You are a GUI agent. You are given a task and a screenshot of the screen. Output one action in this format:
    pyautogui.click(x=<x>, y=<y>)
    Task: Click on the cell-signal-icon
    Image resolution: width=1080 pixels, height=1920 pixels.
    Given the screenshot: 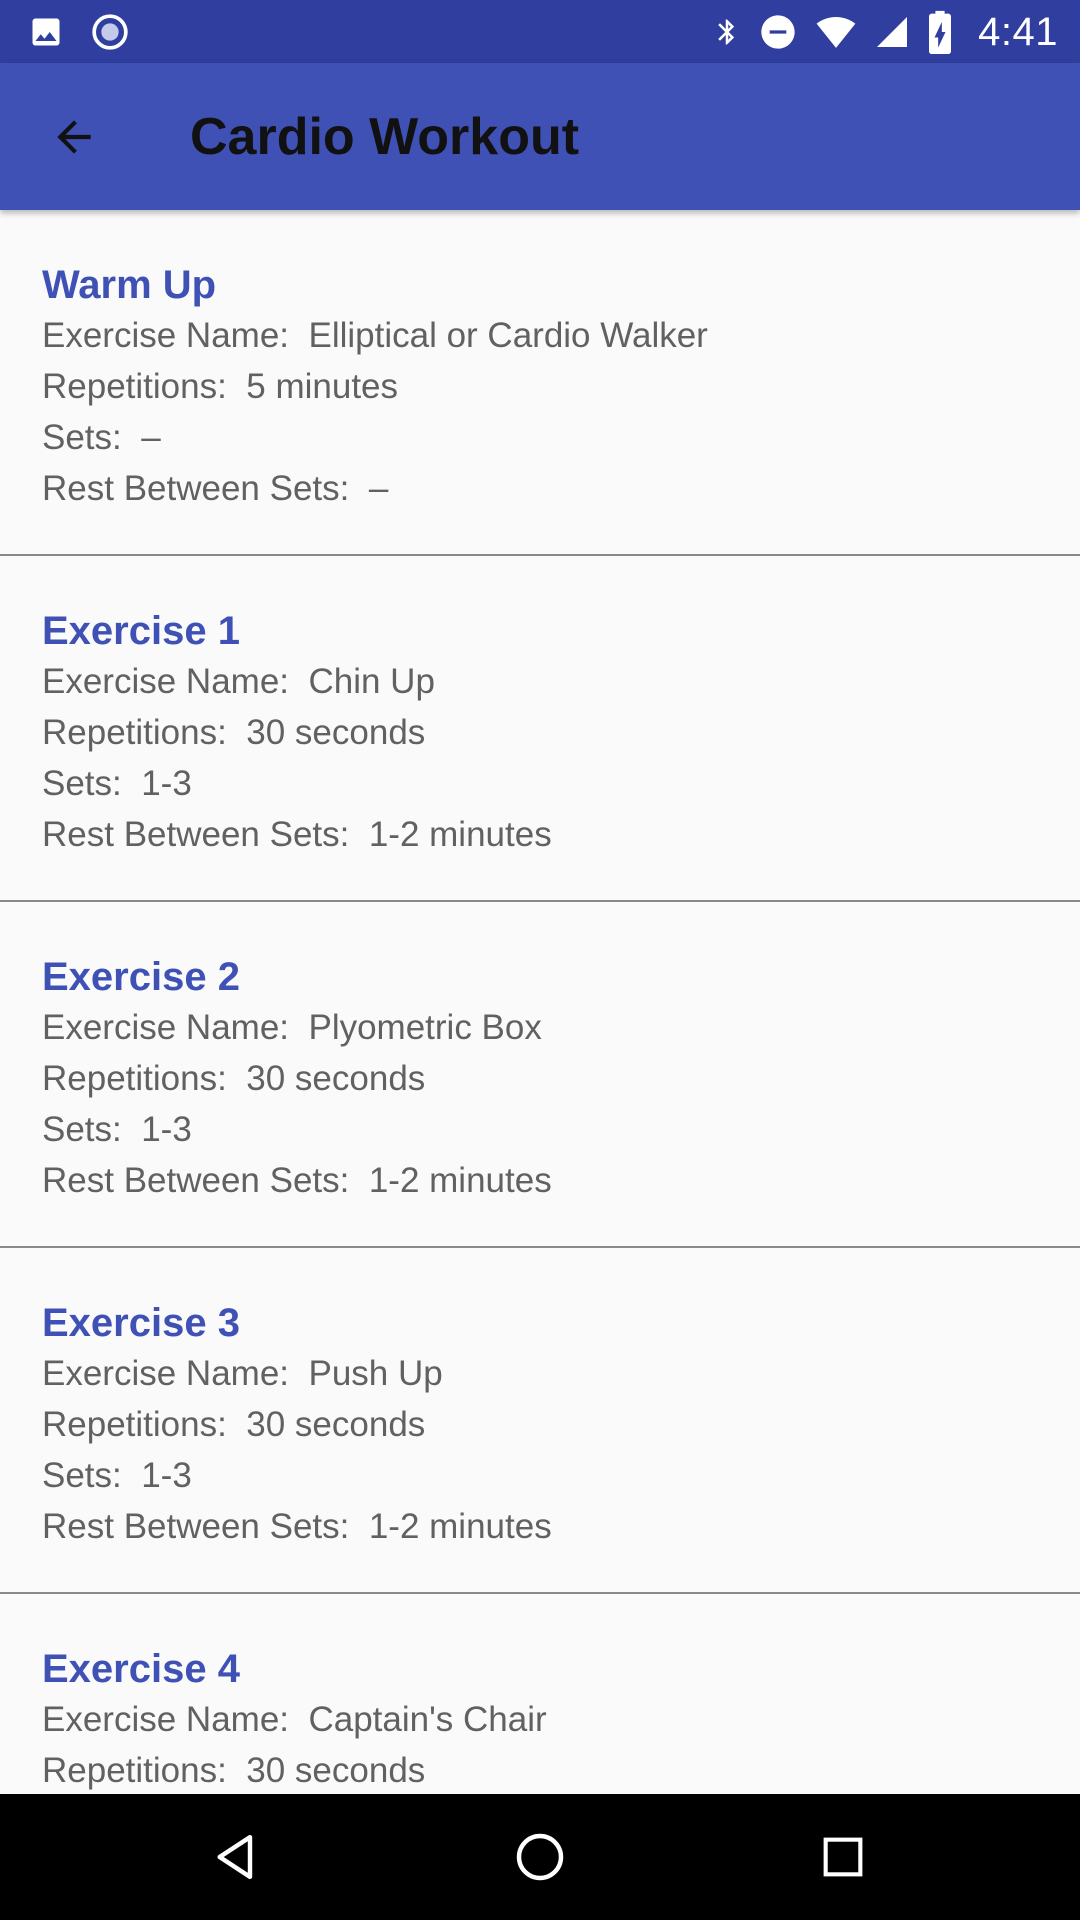 What is the action you would take?
    pyautogui.click(x=892, y=32)
    